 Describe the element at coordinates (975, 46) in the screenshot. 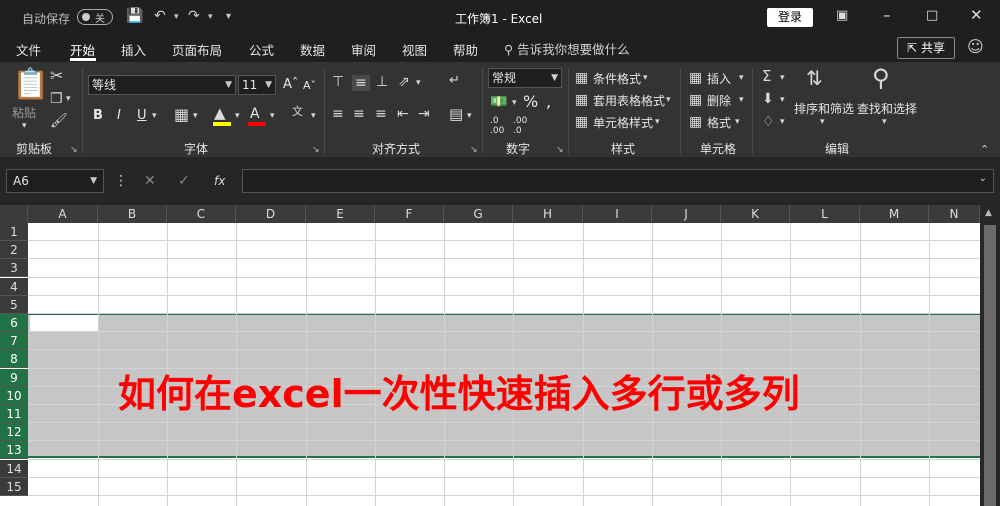

I see `feedback-smiley-icon: ☺` at that location.